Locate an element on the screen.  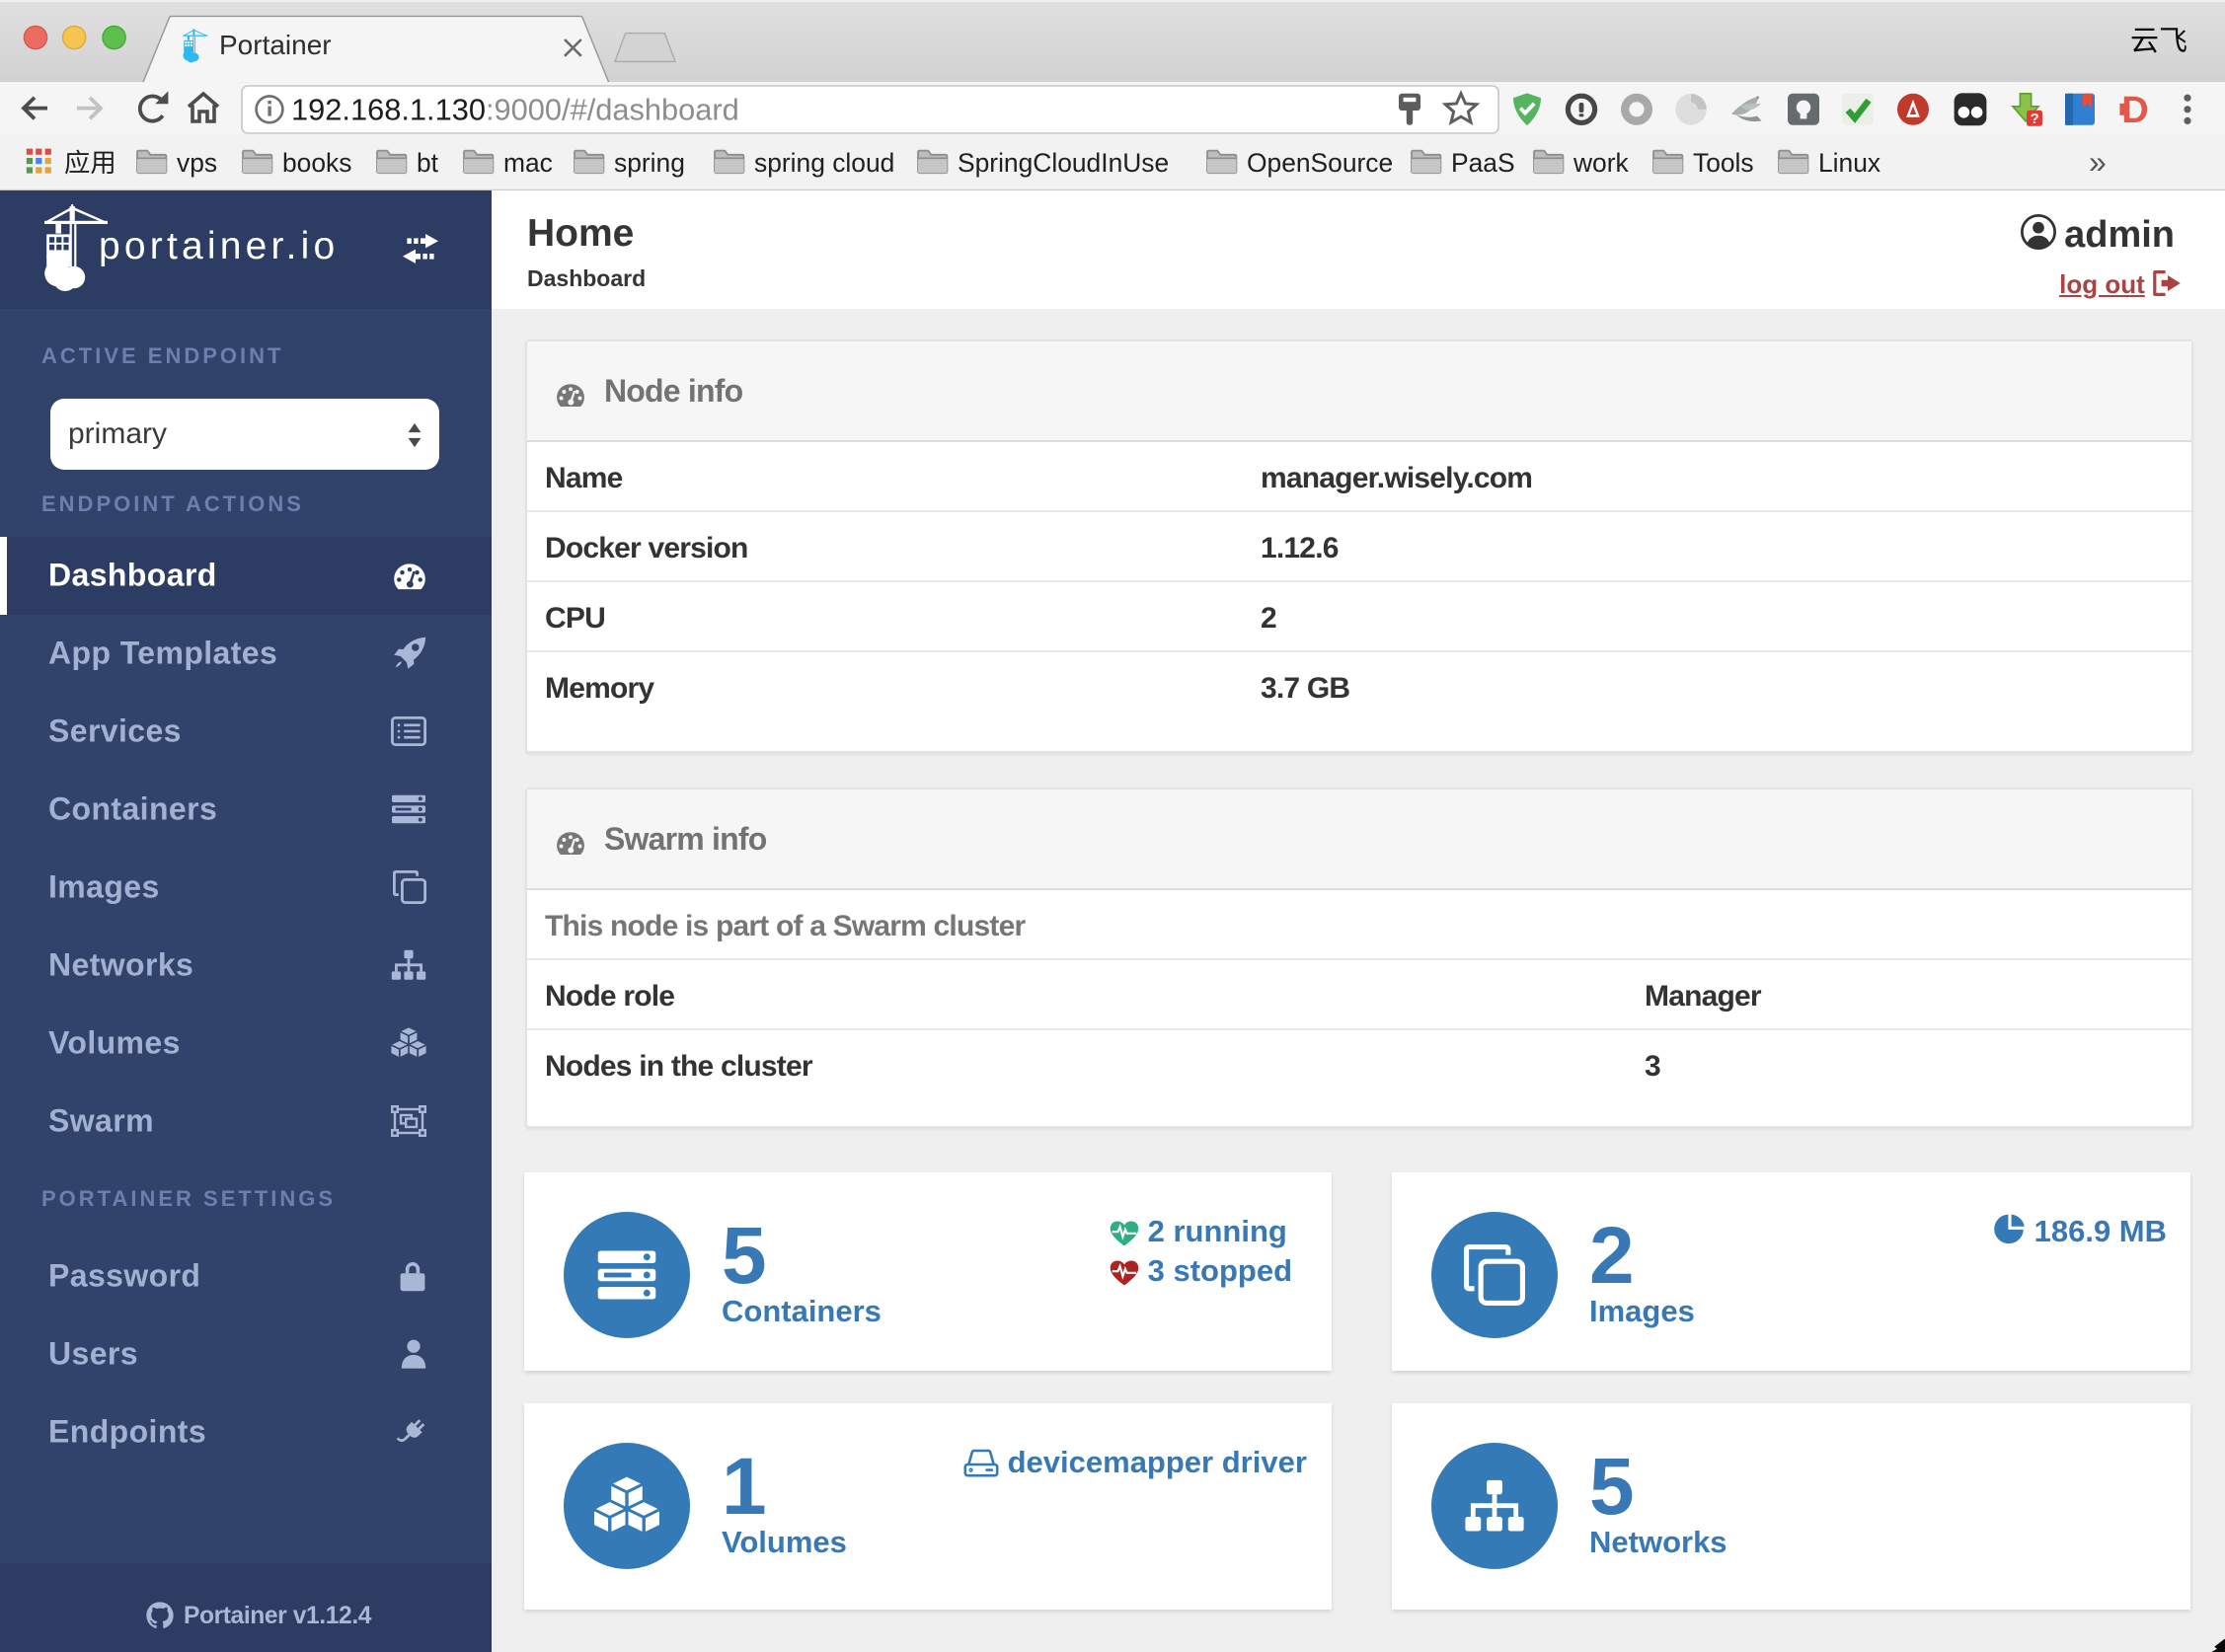
svg-text: Linux is located at coordinates (1849, 163).